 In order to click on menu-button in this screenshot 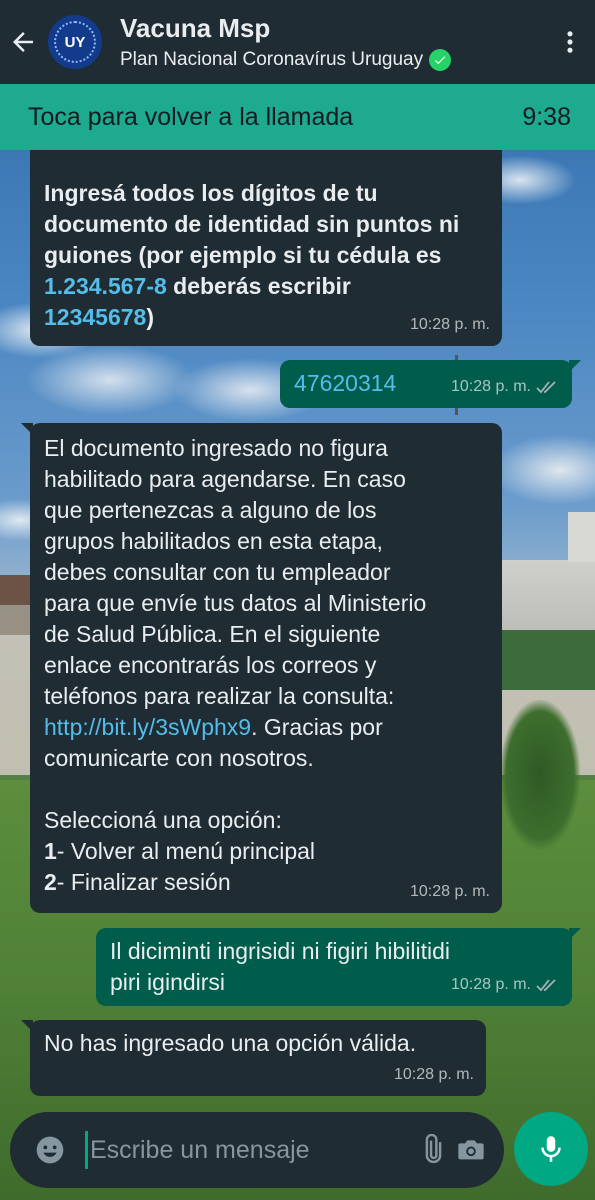, I will do `click(570, 42)`.